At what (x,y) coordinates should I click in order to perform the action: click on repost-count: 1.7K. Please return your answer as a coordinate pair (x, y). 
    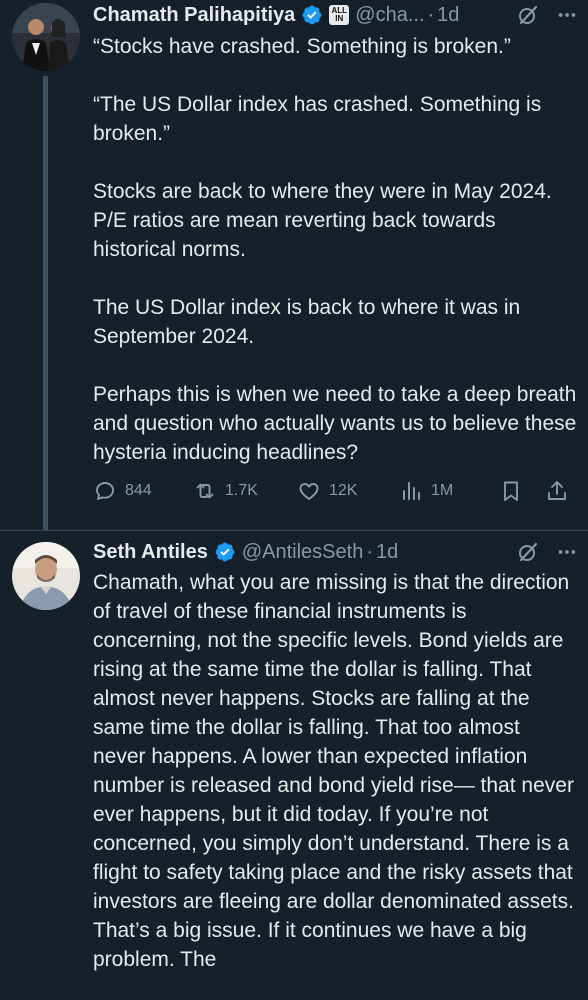
    Looking at the image, I should click on (241, 490).